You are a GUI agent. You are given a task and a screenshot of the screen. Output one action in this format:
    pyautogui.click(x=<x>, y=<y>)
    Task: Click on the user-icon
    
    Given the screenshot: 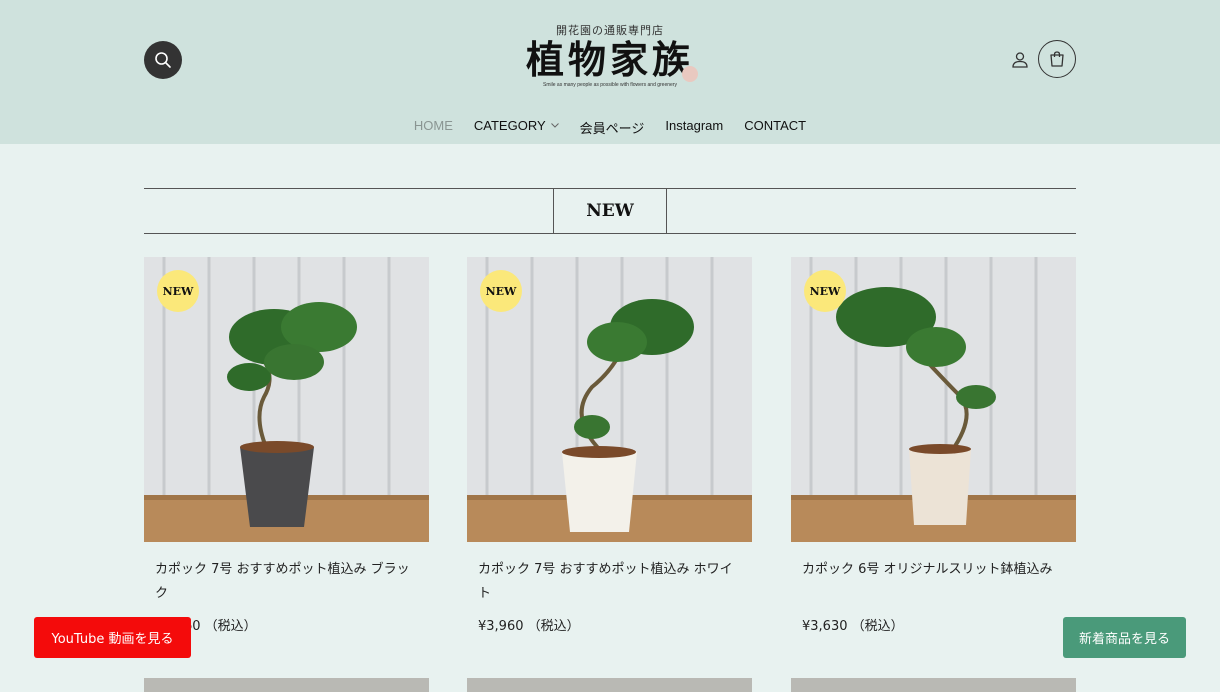 What is the action you would take?
    pyautogui.click(x=1020, y=60)
    